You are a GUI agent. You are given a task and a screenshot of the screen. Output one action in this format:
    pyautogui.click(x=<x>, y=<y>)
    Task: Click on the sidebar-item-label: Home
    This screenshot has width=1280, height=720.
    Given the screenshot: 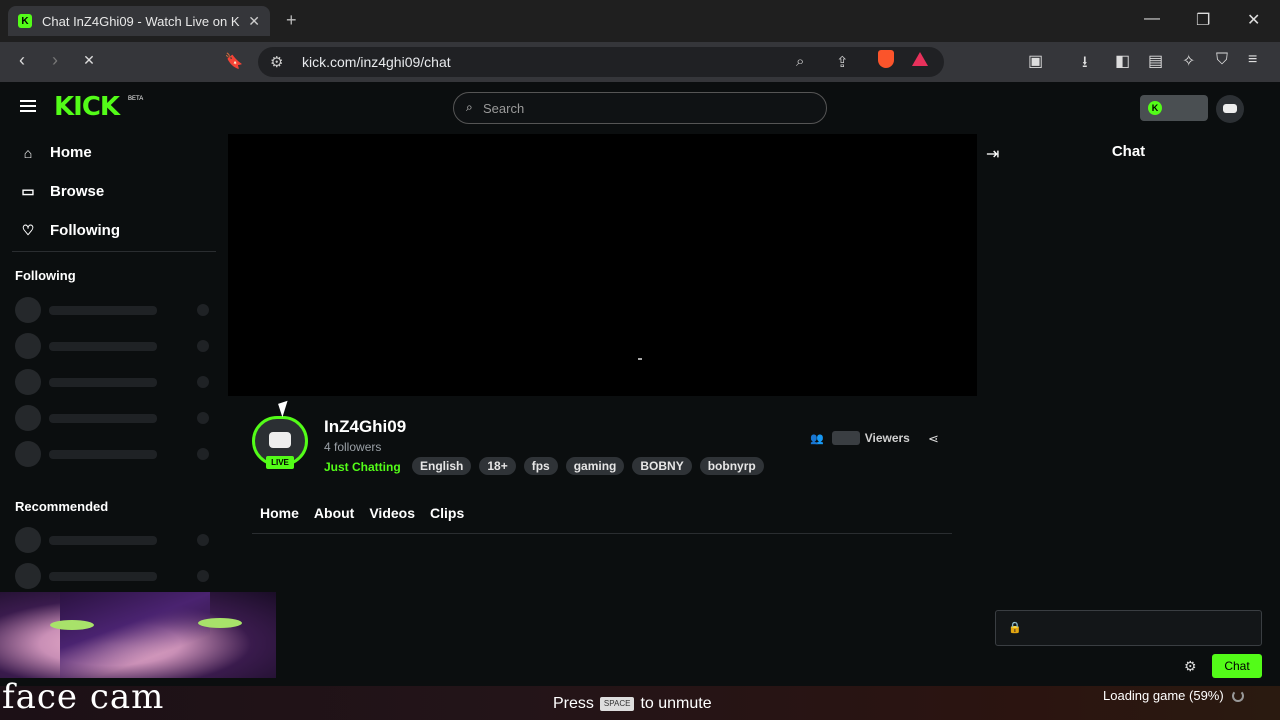 What is the action you would take?
    pyautogui.click(x=71, y=152)
    